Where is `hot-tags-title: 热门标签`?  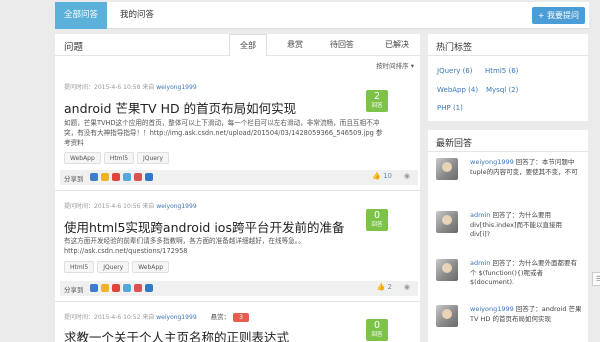 hot-tags-title: 热门标签 is located at coordinates (454, 48).